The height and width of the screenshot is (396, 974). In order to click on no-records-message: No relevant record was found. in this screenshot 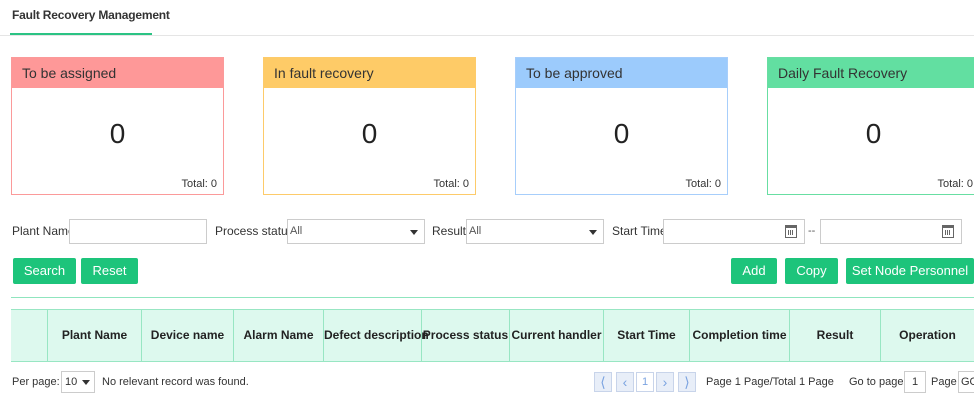, I will do `click(175, 382)`.